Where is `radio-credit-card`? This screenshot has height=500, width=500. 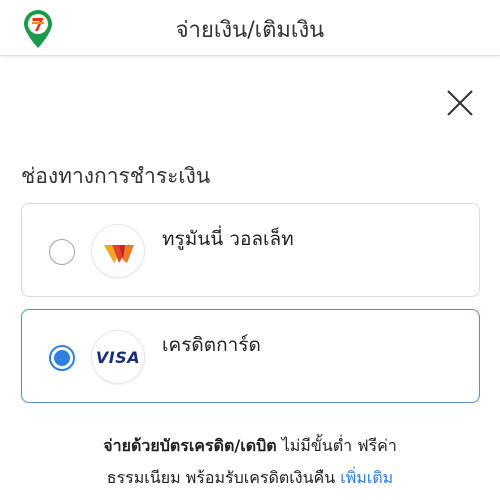
radio-credit-card is located at coordinates (62, 358).